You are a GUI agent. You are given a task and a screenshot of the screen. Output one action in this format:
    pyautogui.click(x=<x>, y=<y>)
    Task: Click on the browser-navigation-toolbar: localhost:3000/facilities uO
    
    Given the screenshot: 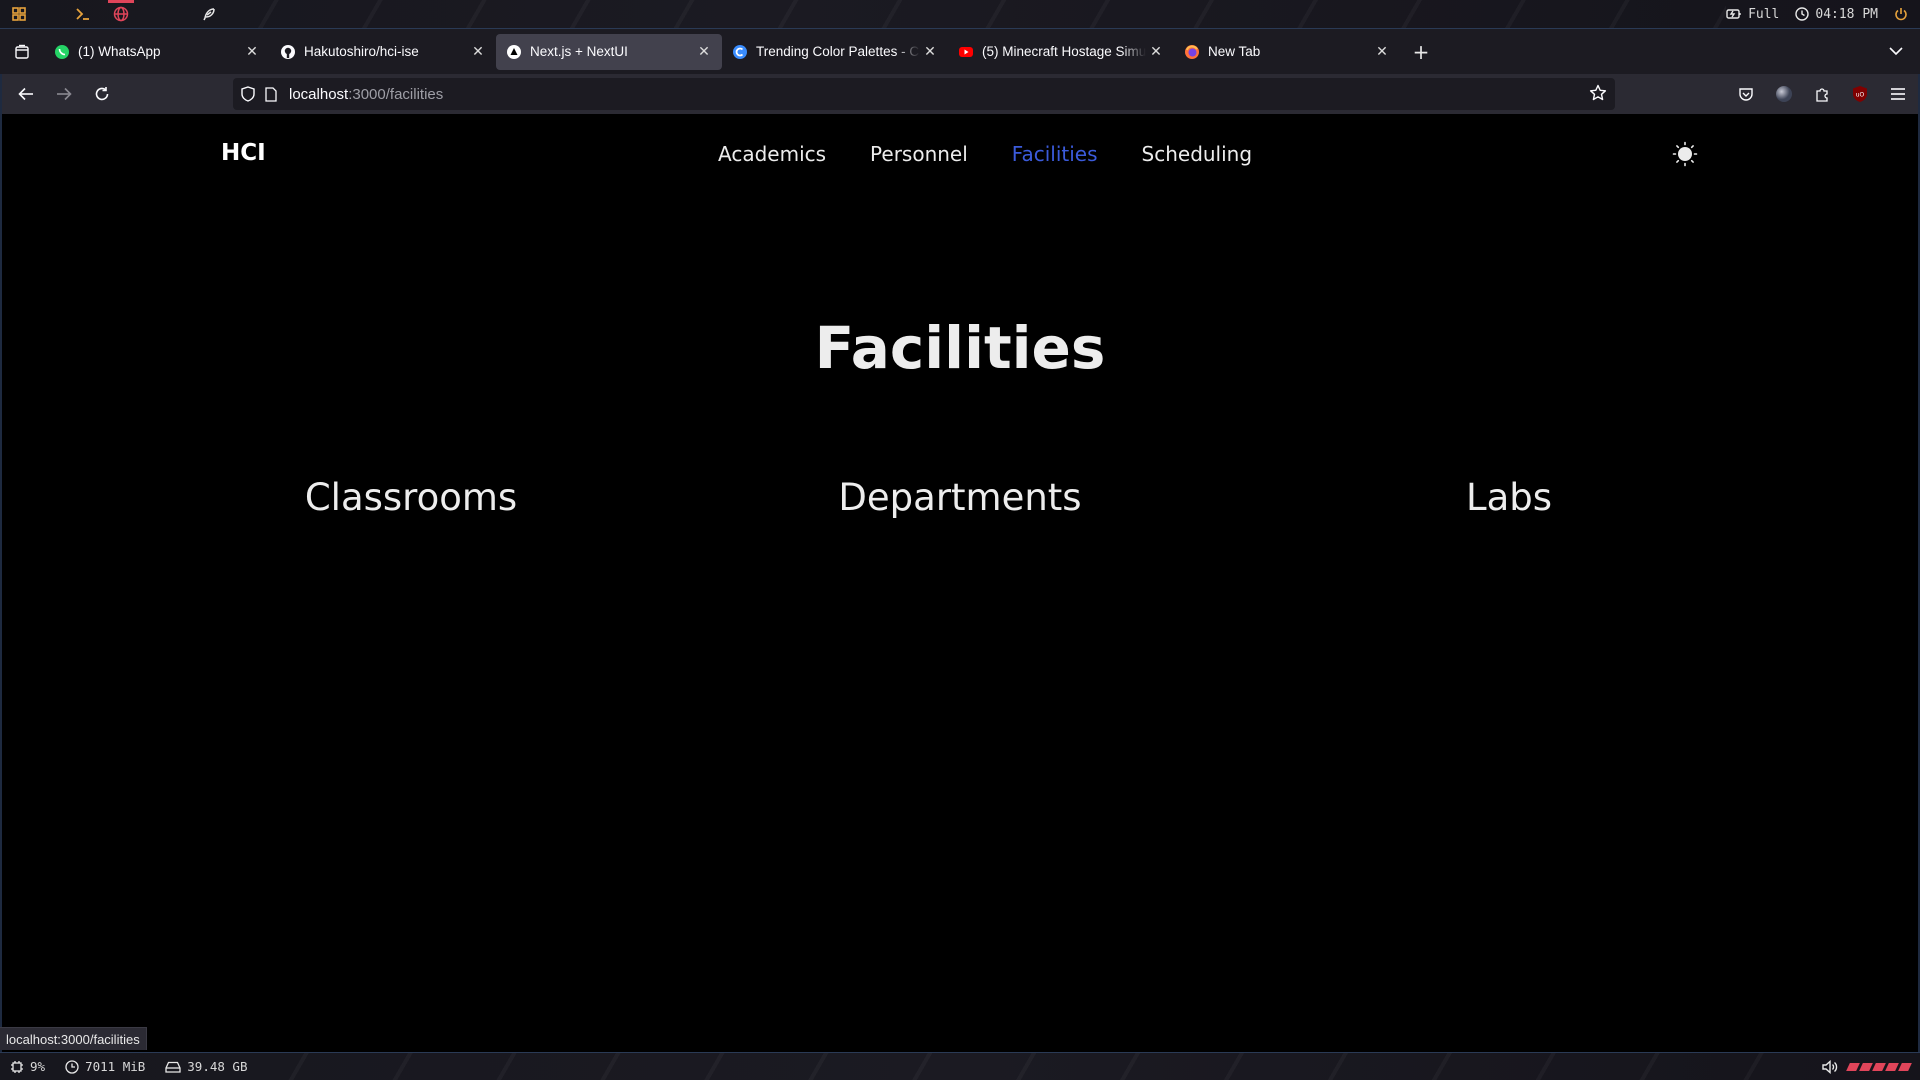 What is the action you would take?
    pyautogui.click(x=960, y=94)
    